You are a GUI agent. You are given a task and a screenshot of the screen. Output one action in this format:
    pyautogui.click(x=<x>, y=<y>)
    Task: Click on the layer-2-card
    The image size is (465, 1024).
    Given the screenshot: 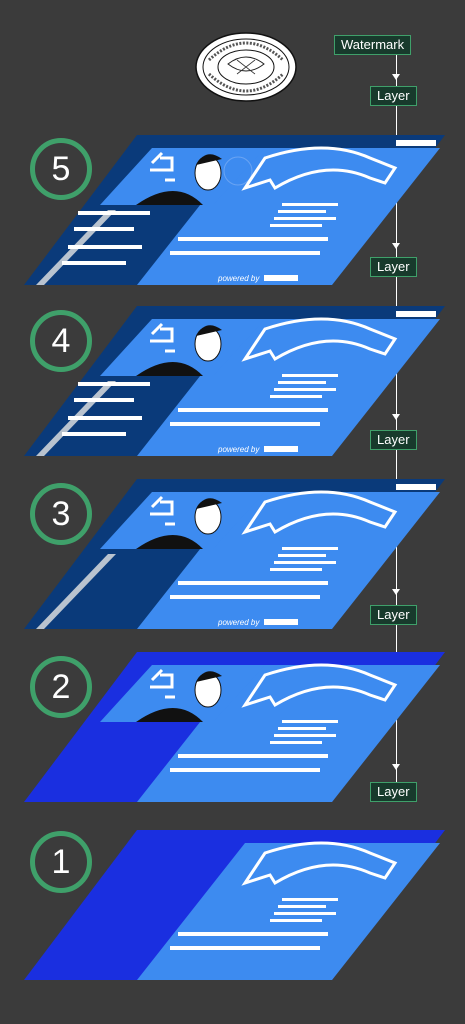 What is the action you would take?
    pyautogui.click(x=234, y=727)
    